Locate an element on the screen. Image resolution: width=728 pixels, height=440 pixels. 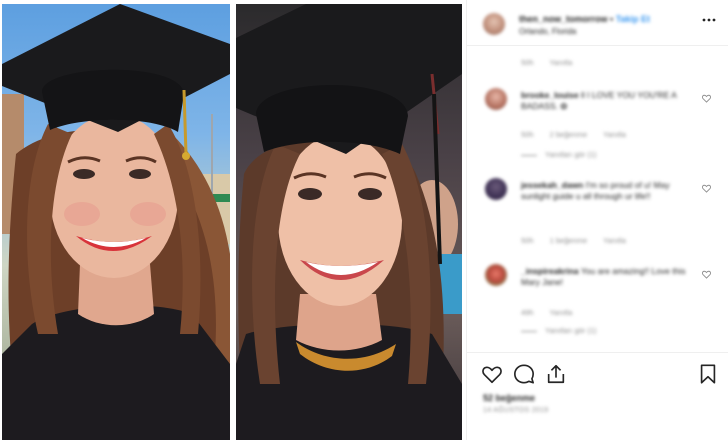
comment-username: brooke_louise is located at coordinates (550, 95).